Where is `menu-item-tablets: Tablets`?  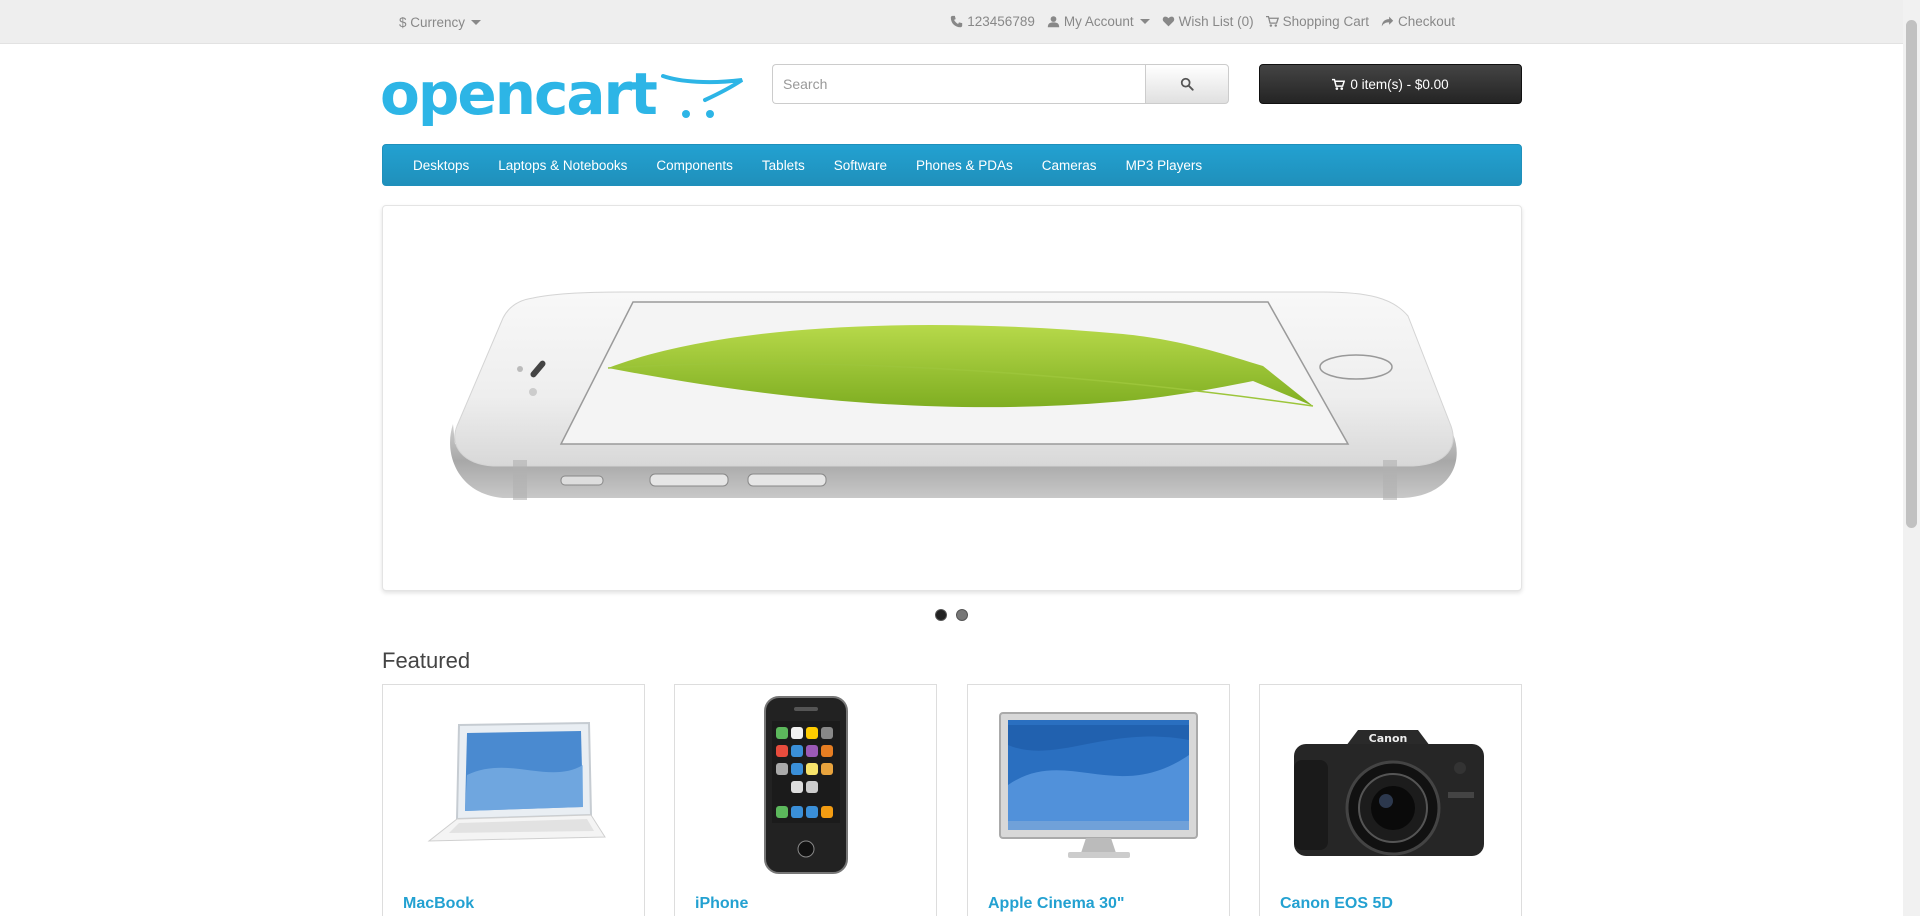 menu-item-tablets: Tablets is located at coordinates (783, 165).